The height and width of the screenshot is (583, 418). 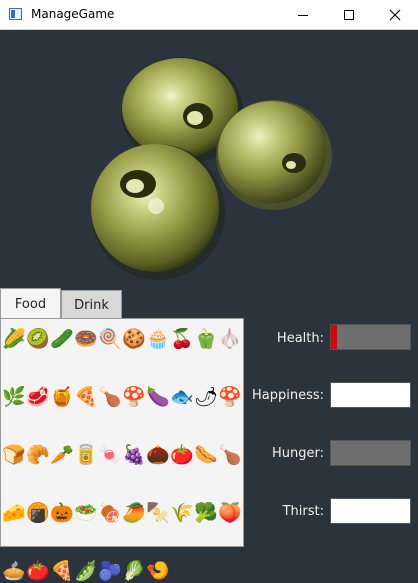 What do you see at coordinates (158, 455) in the screenshot?
I see `sea-urchin-icon: 🌰` at bounding box center [158, 455].